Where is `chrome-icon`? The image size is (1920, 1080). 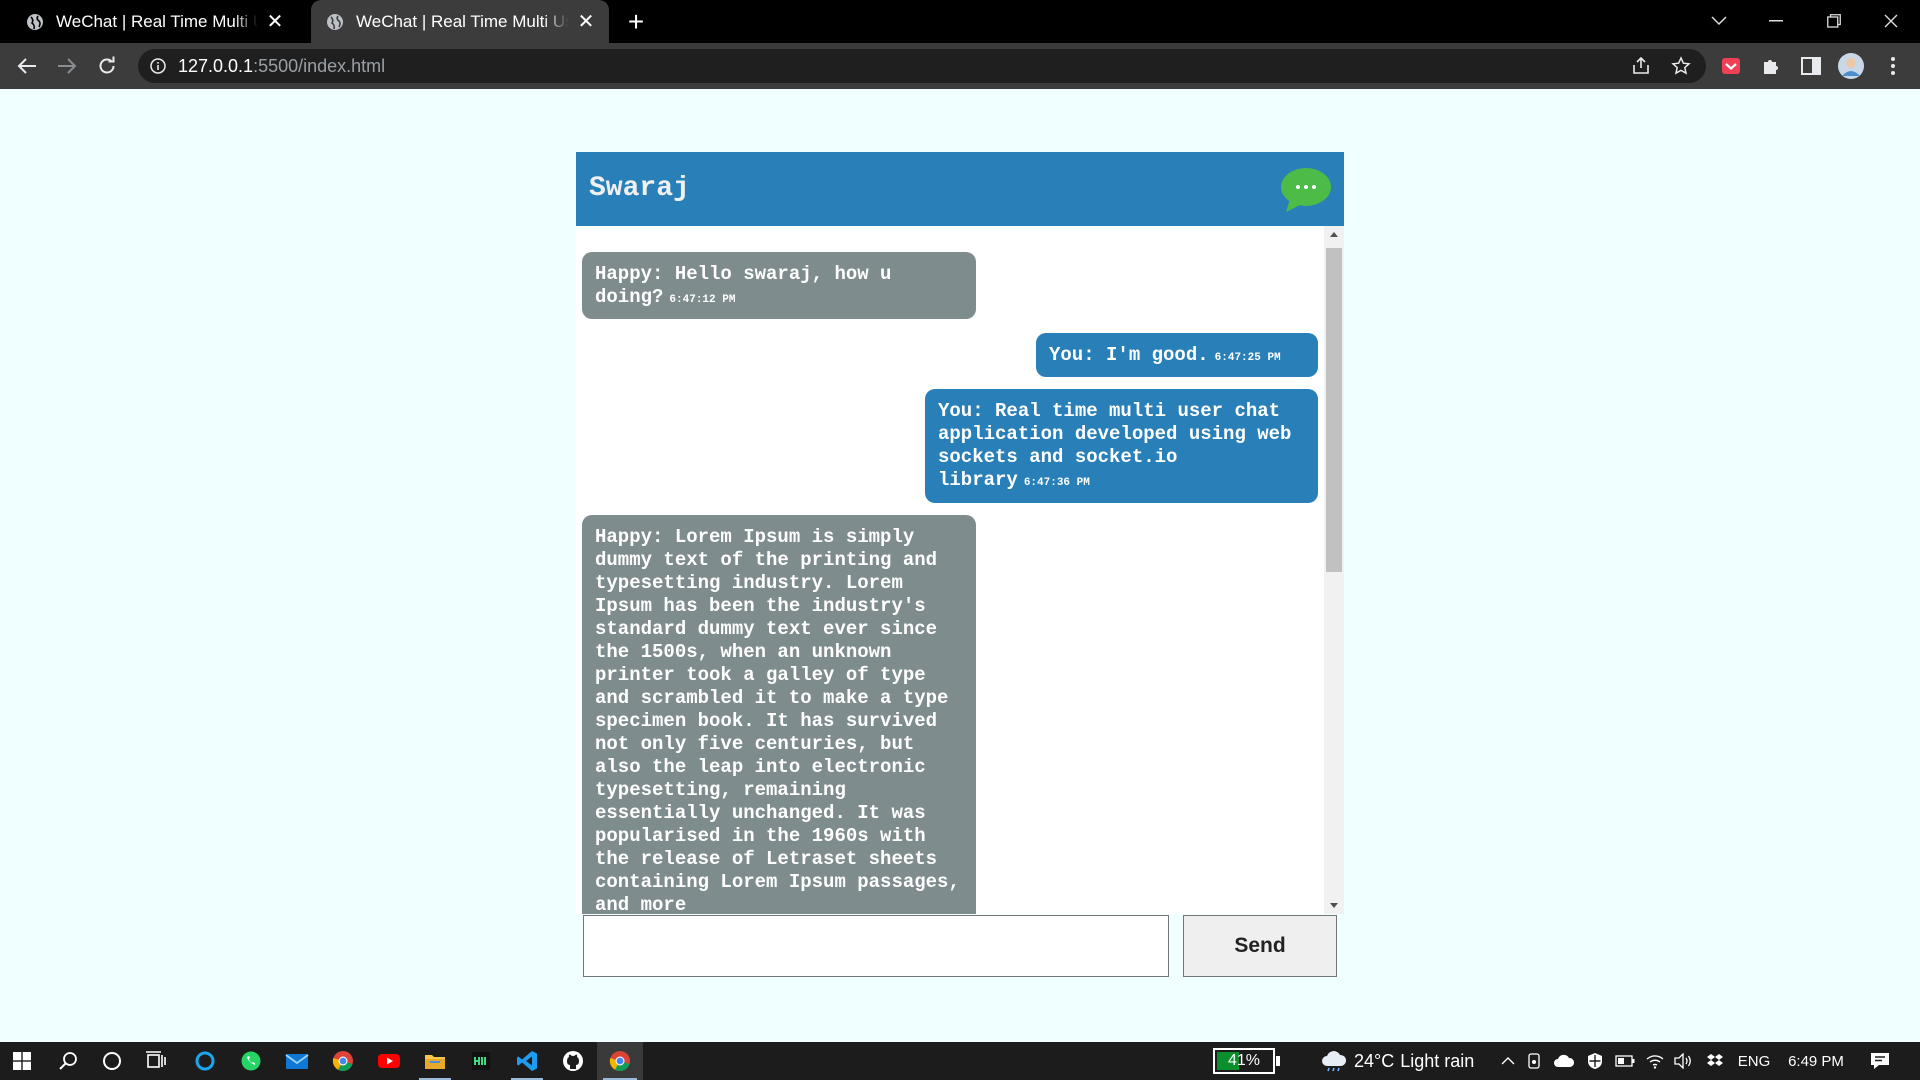
chrome-icon is located at coordinates (343, 1061).